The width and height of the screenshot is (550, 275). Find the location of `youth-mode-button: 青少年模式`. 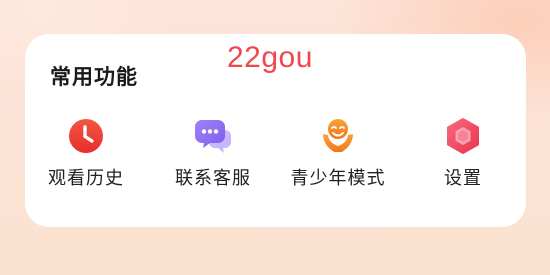

youth-mode-button: 青少年模式 is located at coordinates (338, 157).